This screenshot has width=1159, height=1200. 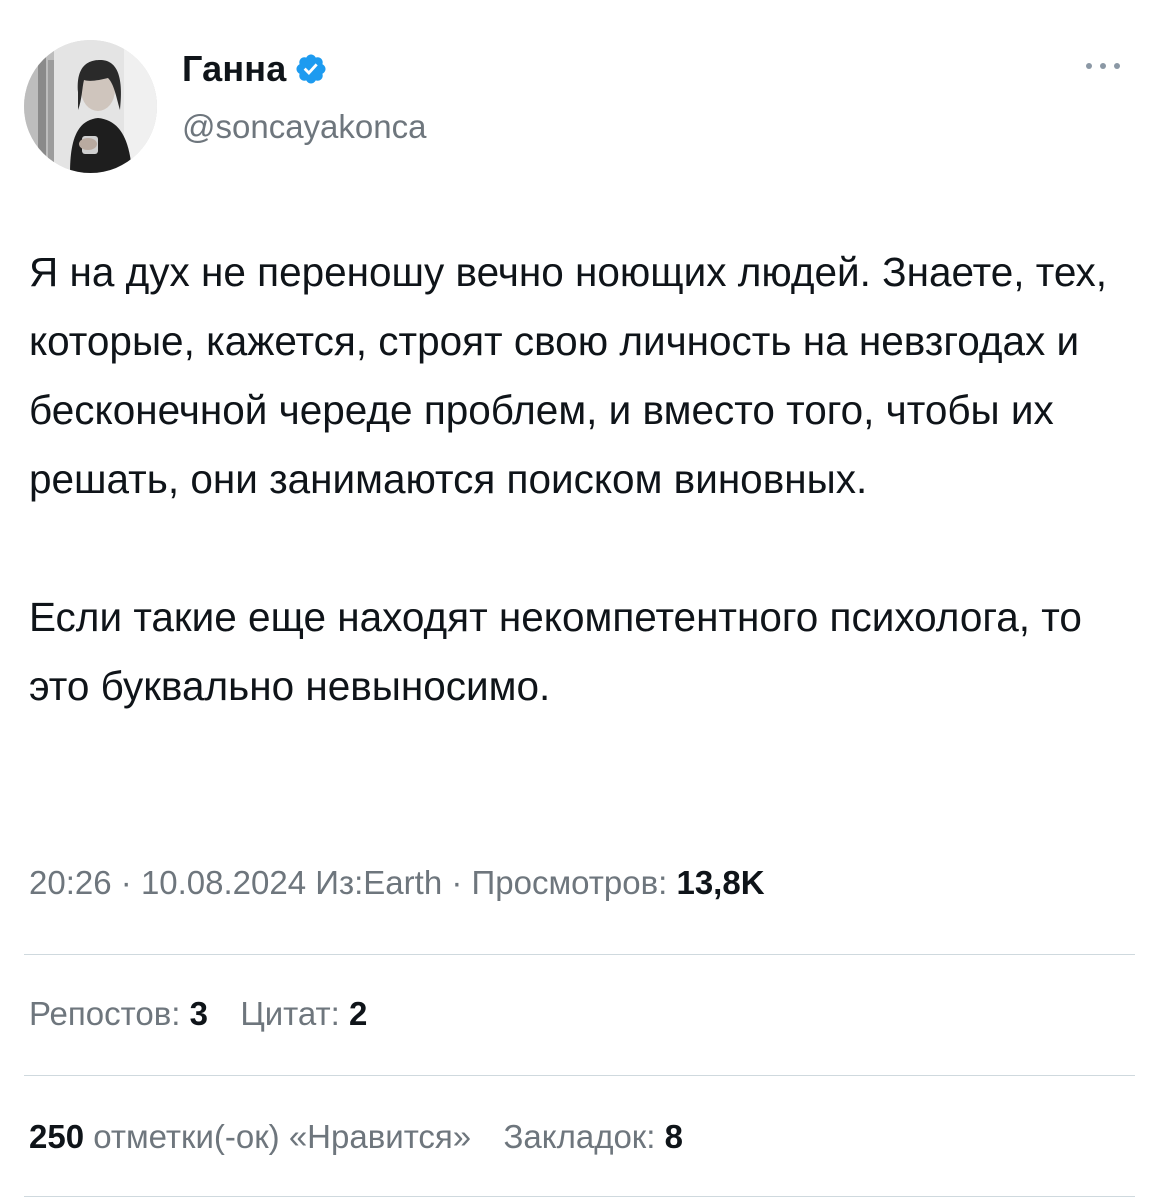 I want to click on quotes-count: 2, so click(x=358, y=1013).